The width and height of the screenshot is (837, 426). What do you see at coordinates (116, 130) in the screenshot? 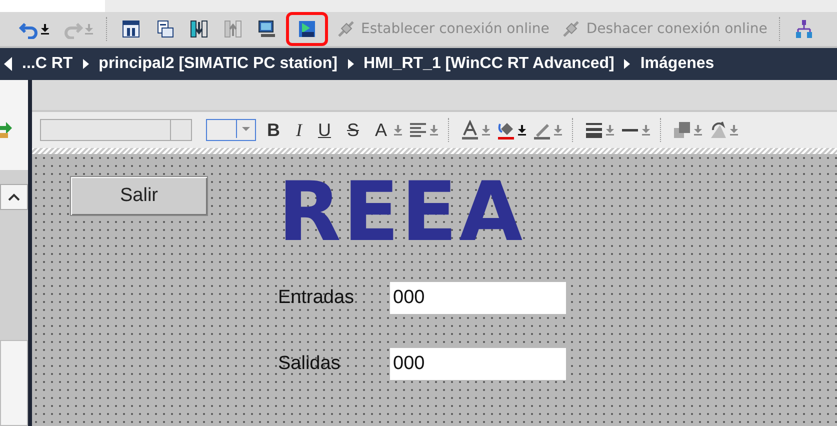
I see `font-name-field` at bounding box center [116, 130].